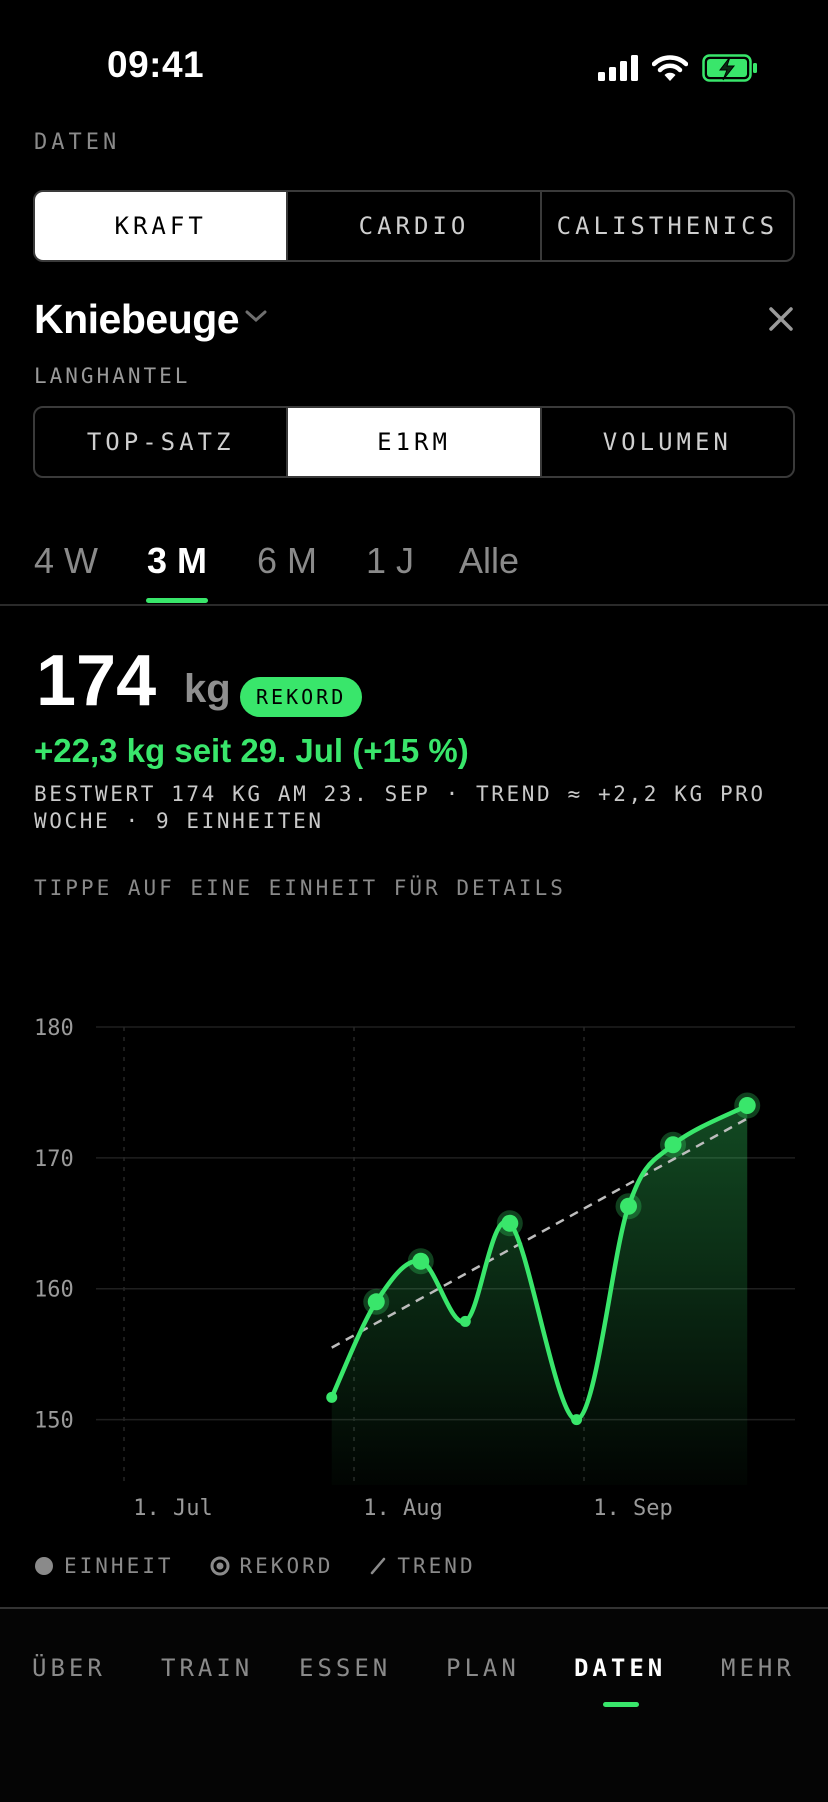 The width and height of the screenshot is (828, 1802). I want to click on legend-item-trend: TREND, so click(422, 1566).